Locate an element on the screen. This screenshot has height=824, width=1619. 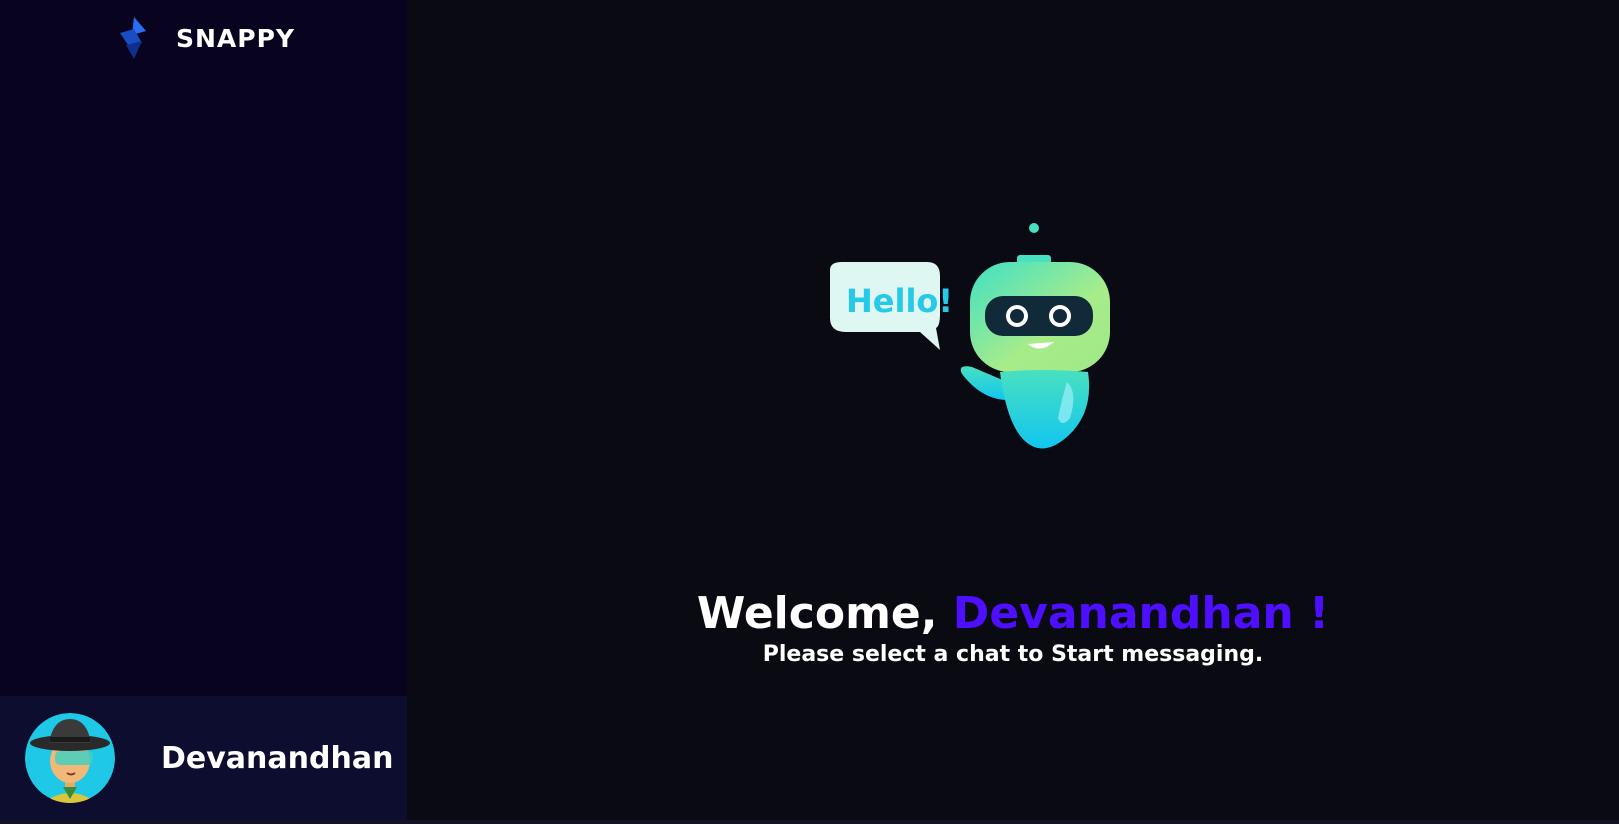
brand-name: SNAPPY is located at coordinates (235, 38).